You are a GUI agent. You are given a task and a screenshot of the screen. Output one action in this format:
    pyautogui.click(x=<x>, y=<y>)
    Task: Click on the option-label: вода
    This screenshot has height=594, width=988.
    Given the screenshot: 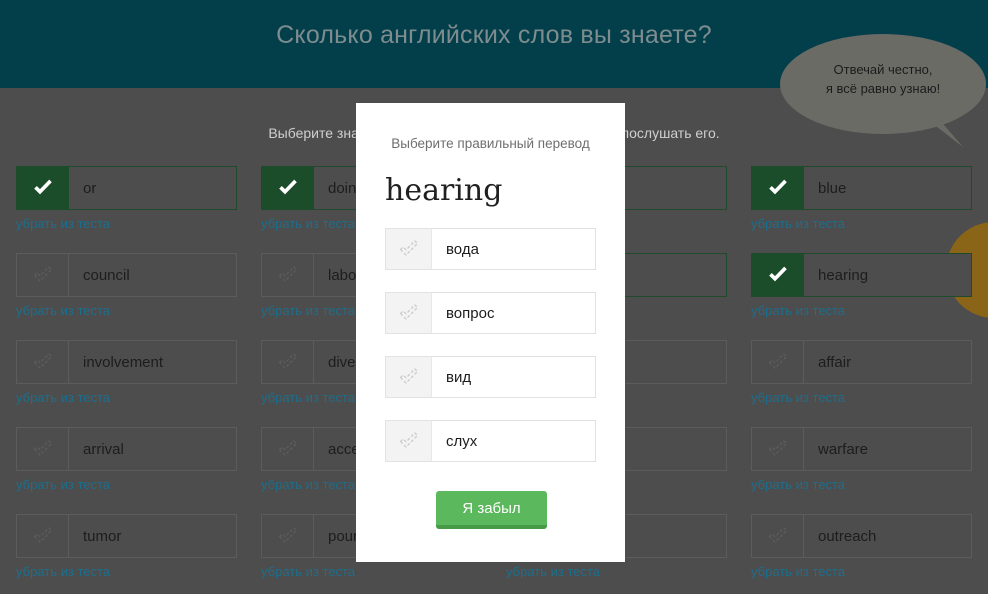 What is the action you would take?
    pyautogui.click(x=462, y=249)
    